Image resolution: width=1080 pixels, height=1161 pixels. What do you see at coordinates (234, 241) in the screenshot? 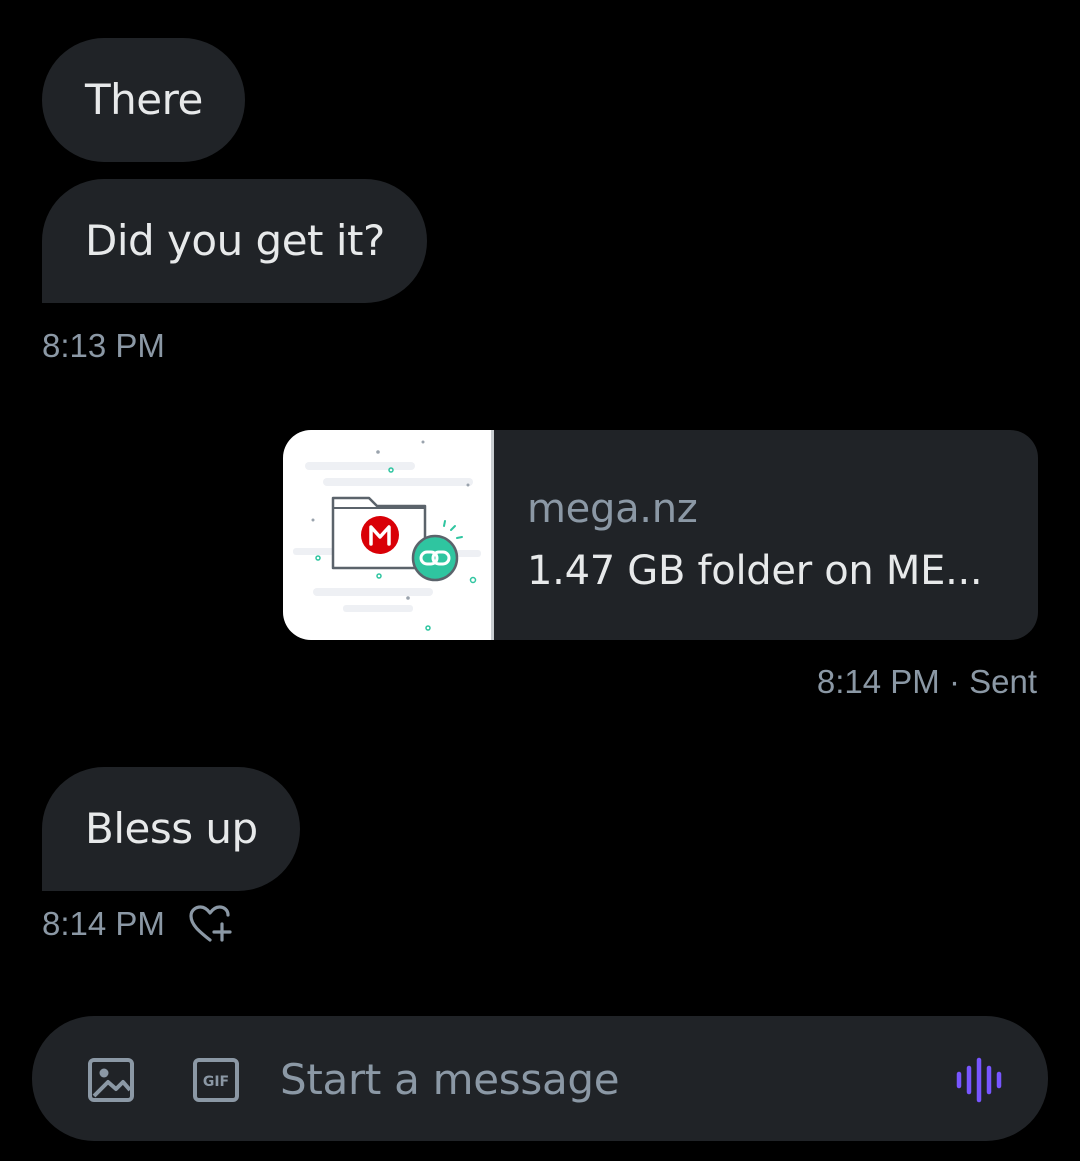
I see `message-bubble: Did you get it?` at bounding box center [234, 241].